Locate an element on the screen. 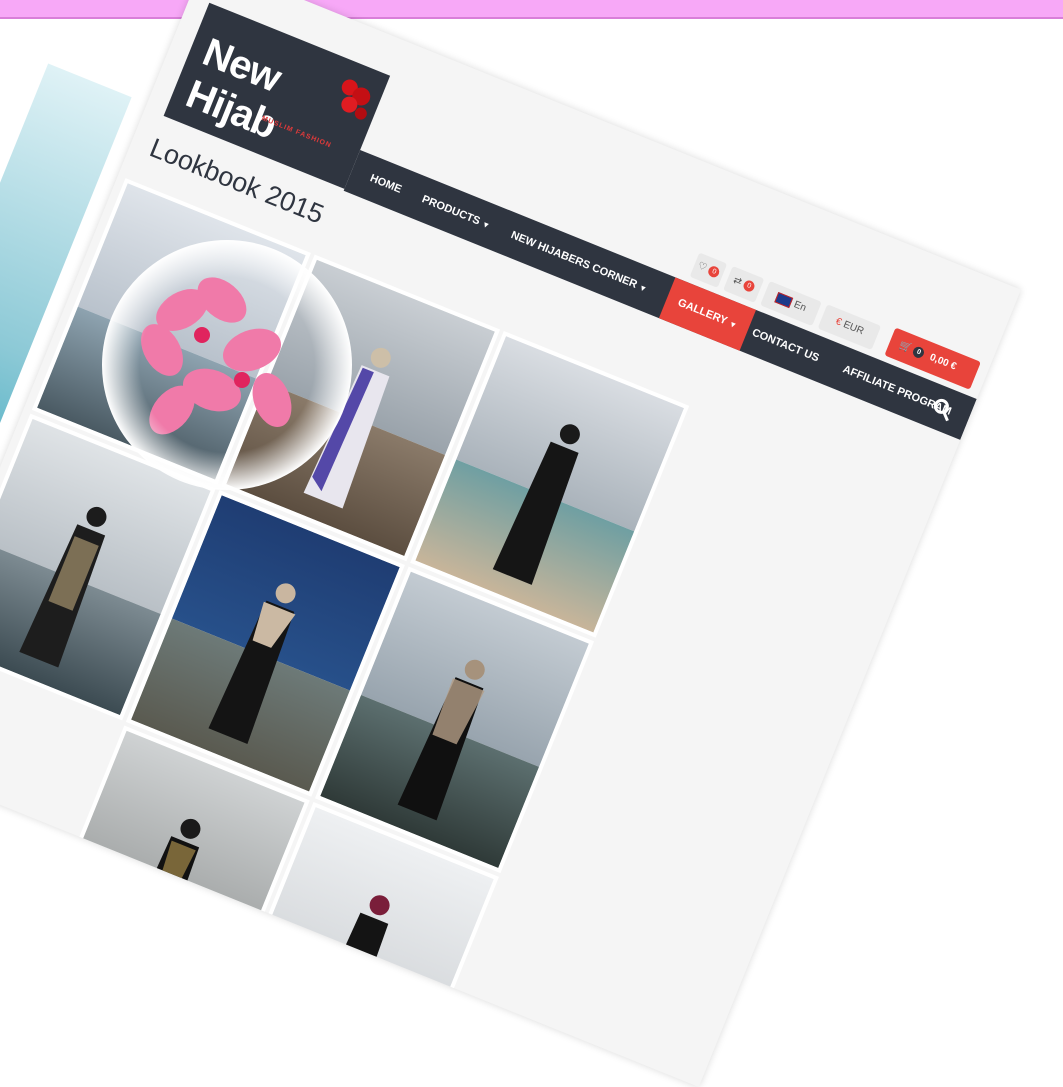 The image size is (1063, 1087). language-label: En is located at coordinates (800, 306).